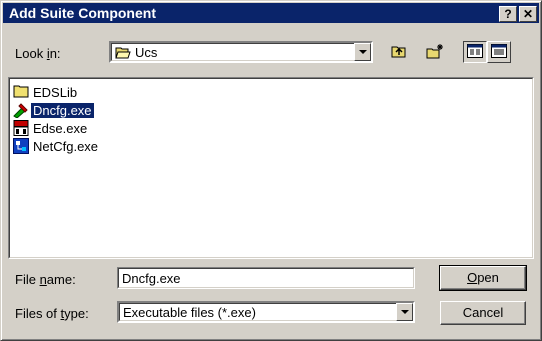  What do you see at coordinates (62, 110) in the screenshot?
I see `list-item-label: Dncfg.exe` at bounding box center [62, 110].